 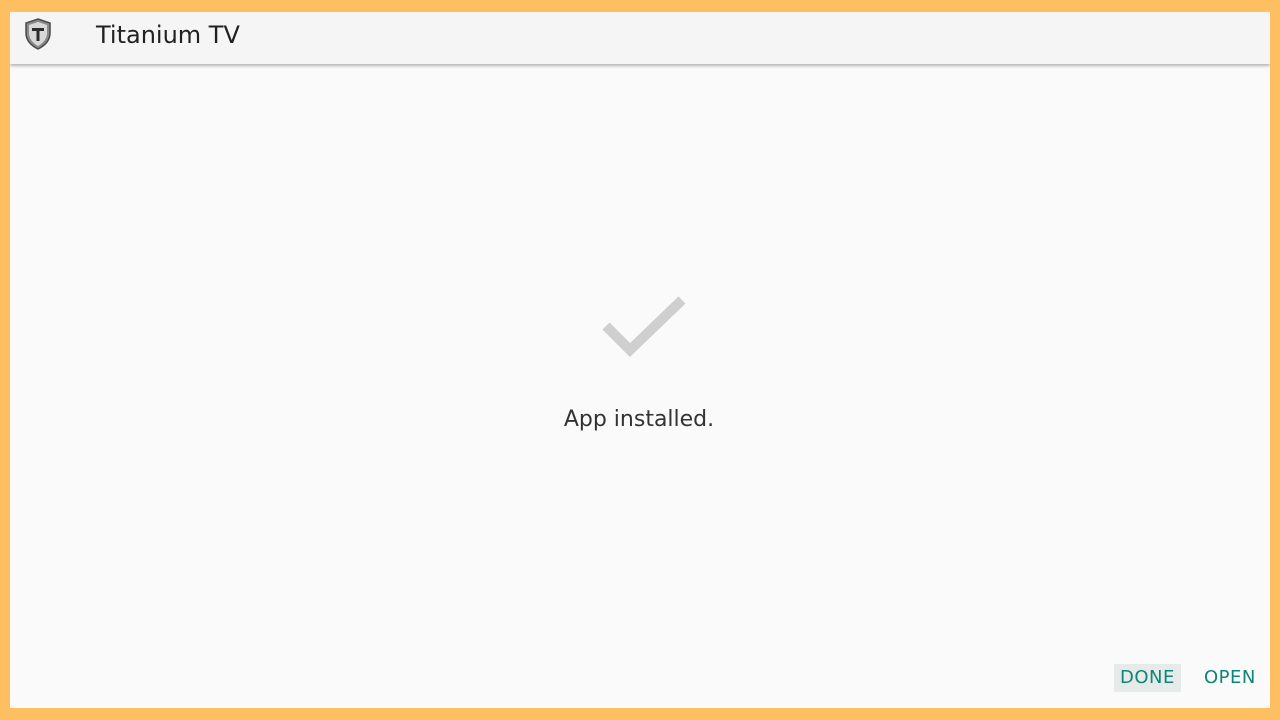 I want to click on done-button: DONE, so click(x=1147, y=678).